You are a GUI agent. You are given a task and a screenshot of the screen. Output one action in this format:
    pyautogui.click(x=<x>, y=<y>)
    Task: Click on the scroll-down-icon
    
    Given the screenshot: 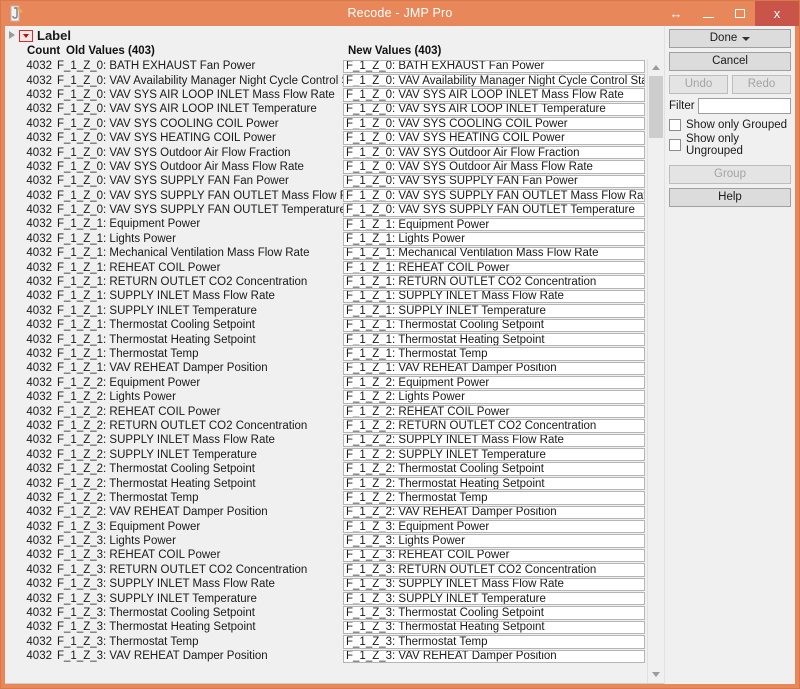 What is the action you would take?
    pyautogui.click(x=656, y=674)
    